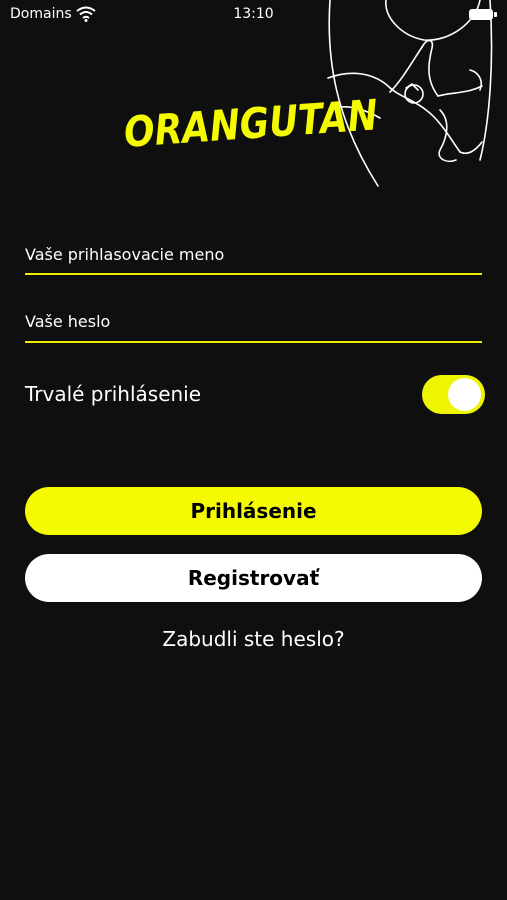 This screenshot has width=507, height=900. What do you see at coordinates (253, 327) in the screenshot?
I see `password-field: Vaše heslo` at bounding box center [253, 327].